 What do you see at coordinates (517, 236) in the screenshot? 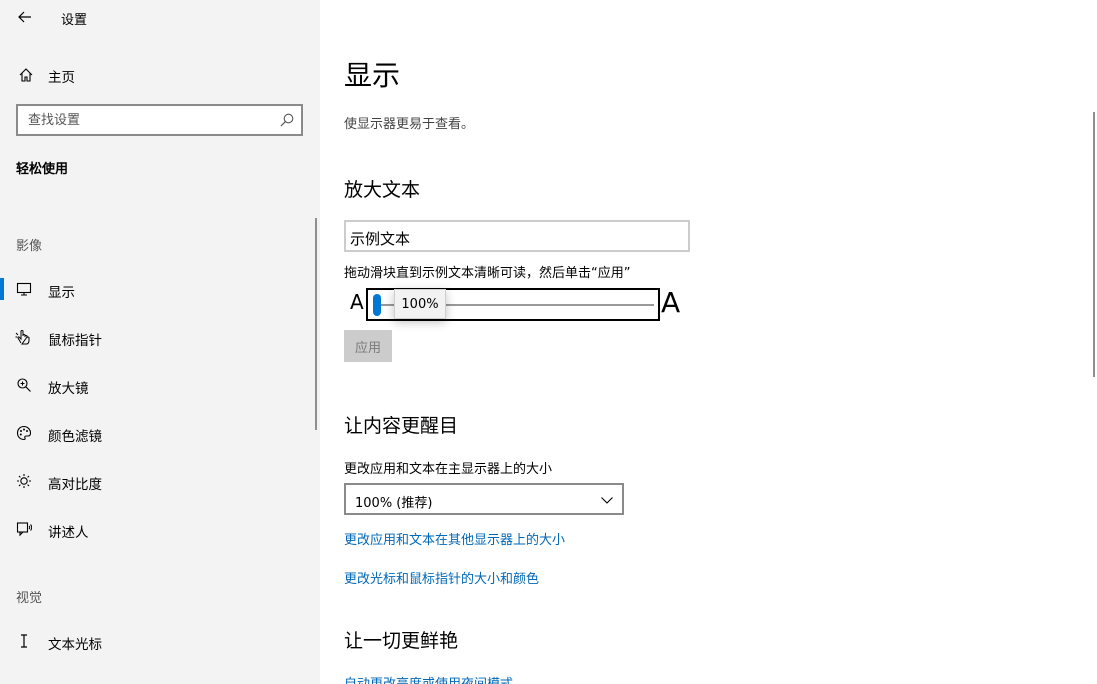
I see `sample-text-box: 示例文本` at bounding box center [517, 236].